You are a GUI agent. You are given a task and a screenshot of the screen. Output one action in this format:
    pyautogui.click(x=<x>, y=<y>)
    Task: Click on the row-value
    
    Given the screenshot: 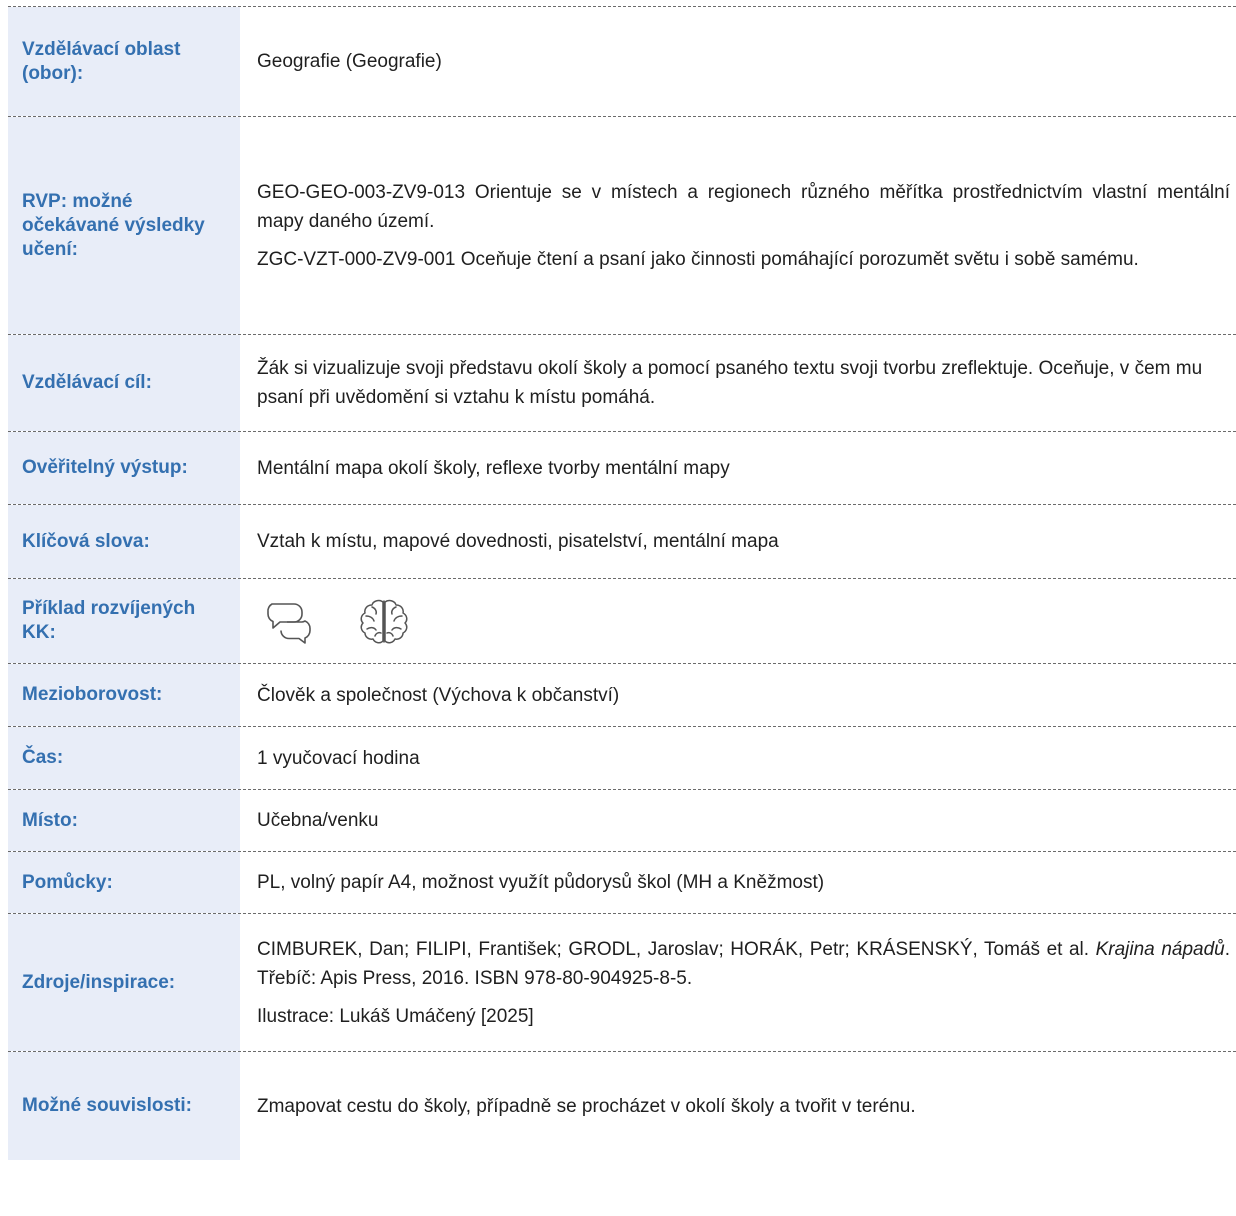 What is the action you would take?
    pyautogui.click(x=738, y=621)
    